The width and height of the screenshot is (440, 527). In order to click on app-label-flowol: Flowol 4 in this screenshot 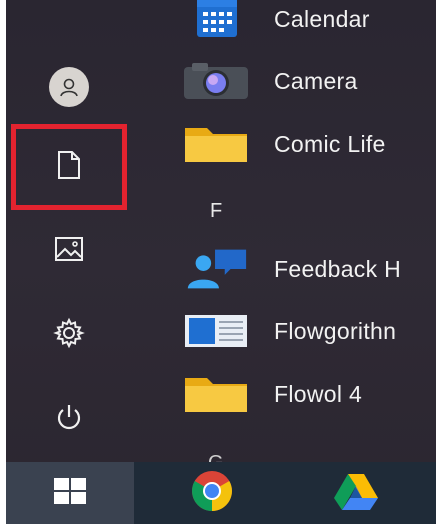, I will do `click(318, 393)`.